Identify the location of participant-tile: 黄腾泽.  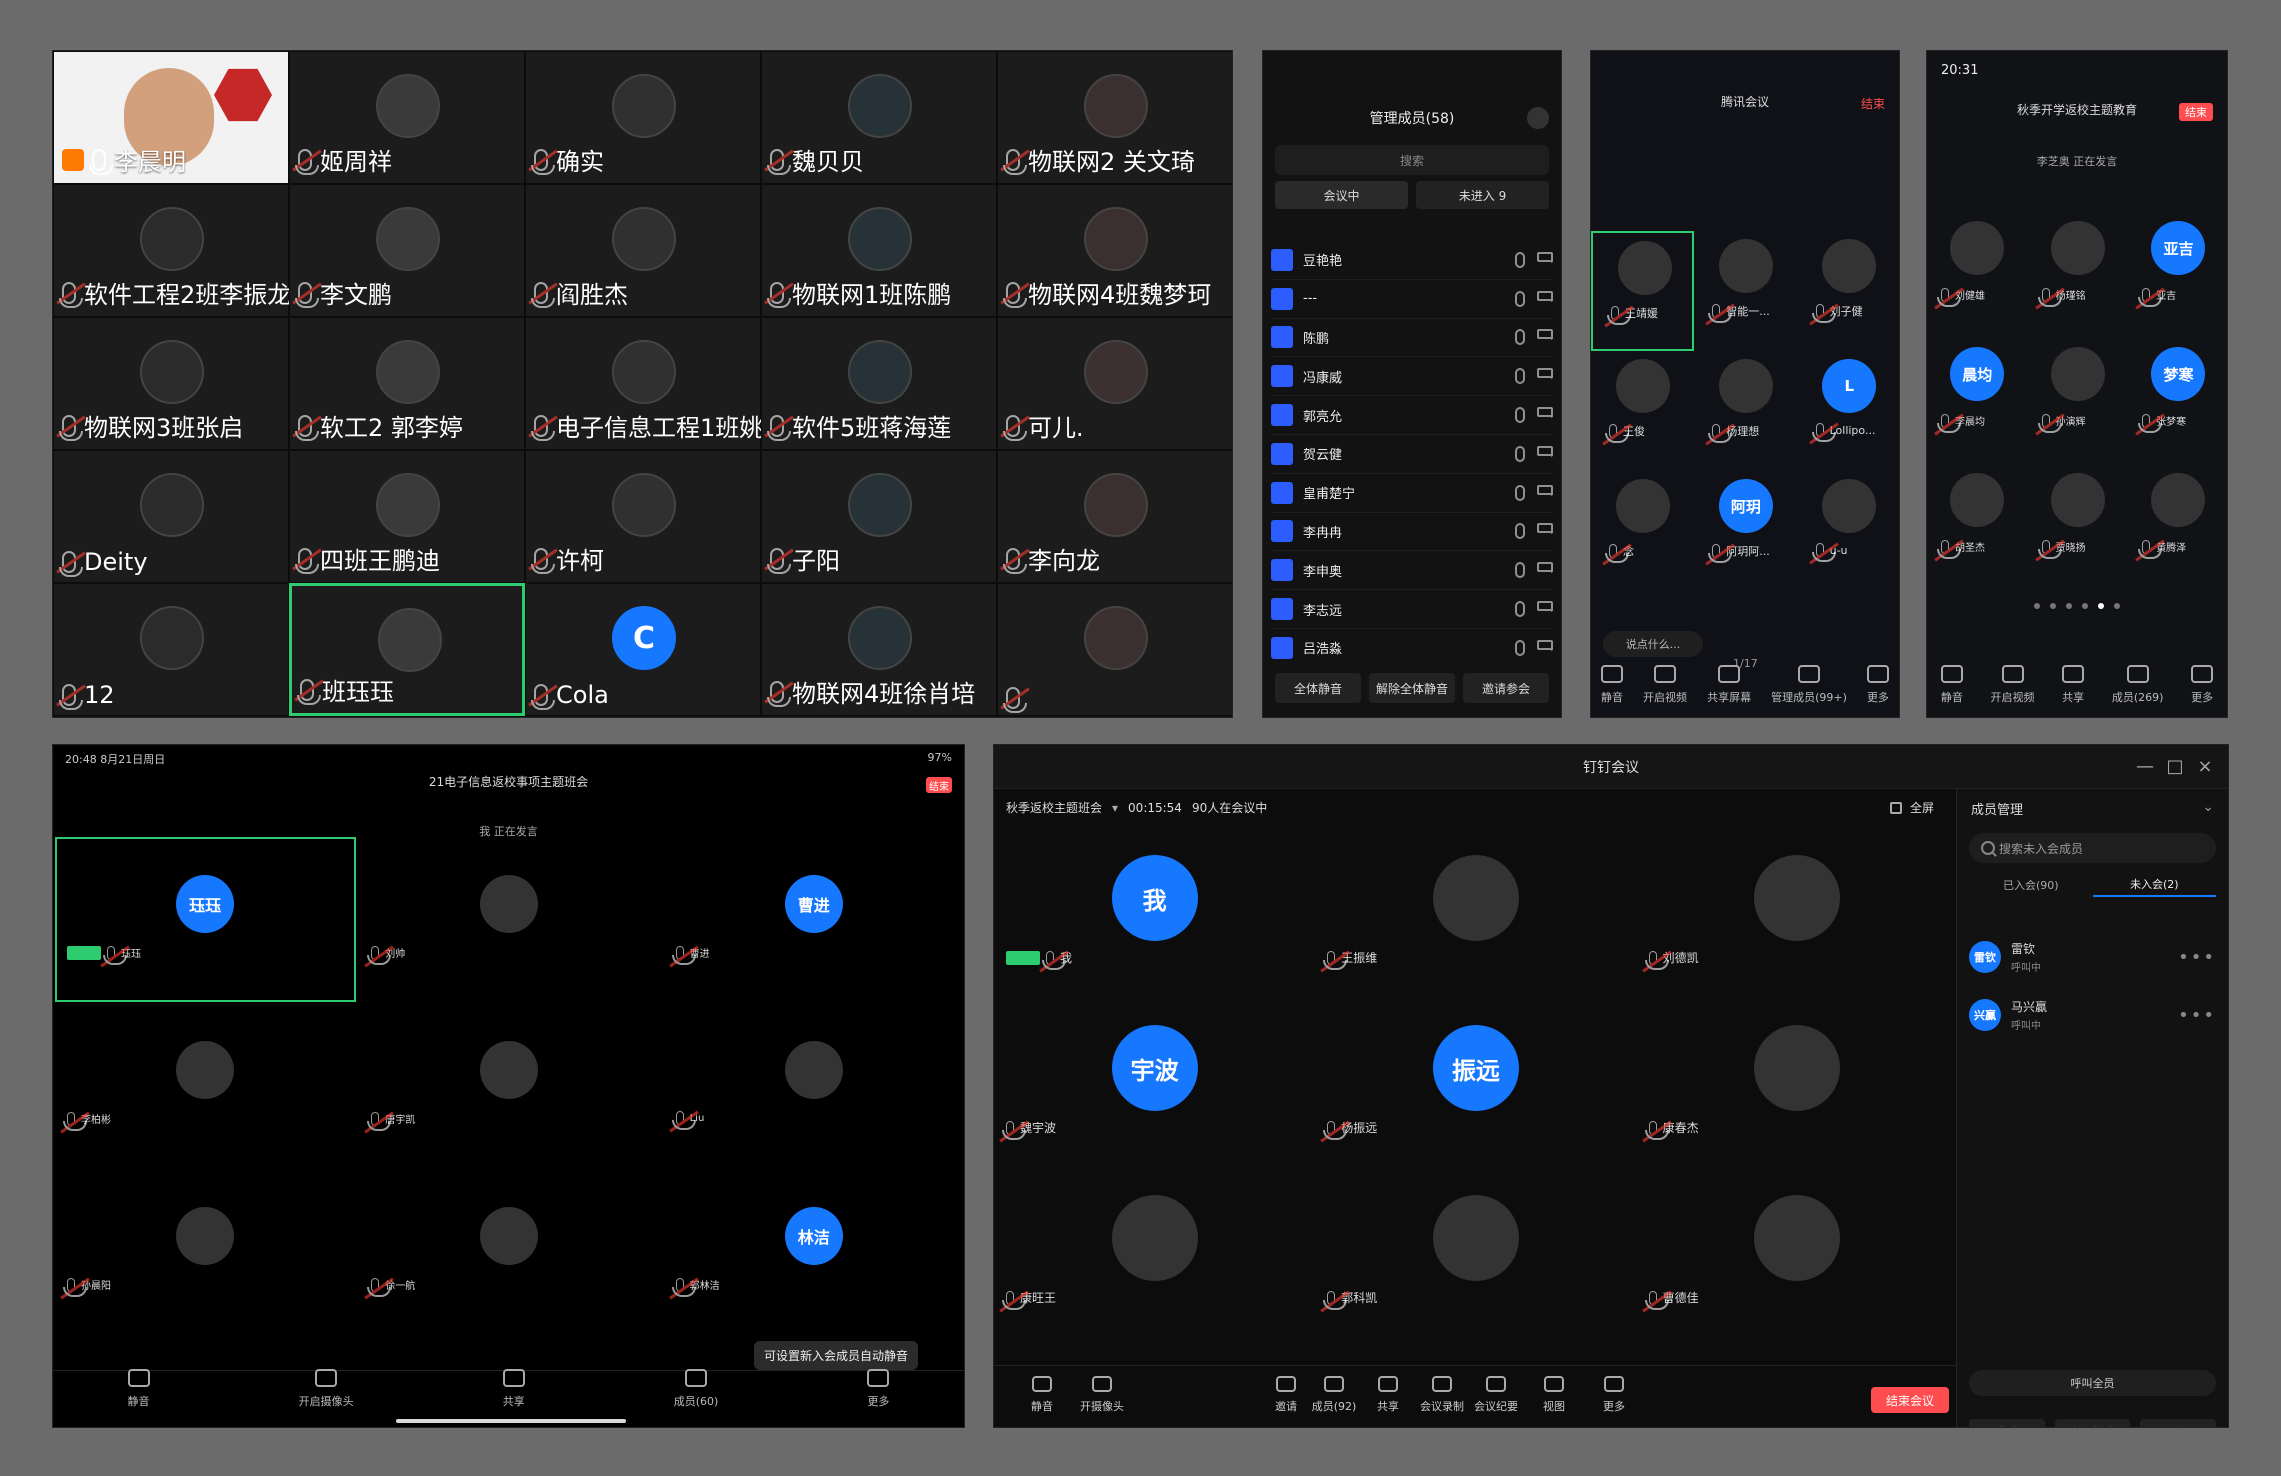
(2177, 526).